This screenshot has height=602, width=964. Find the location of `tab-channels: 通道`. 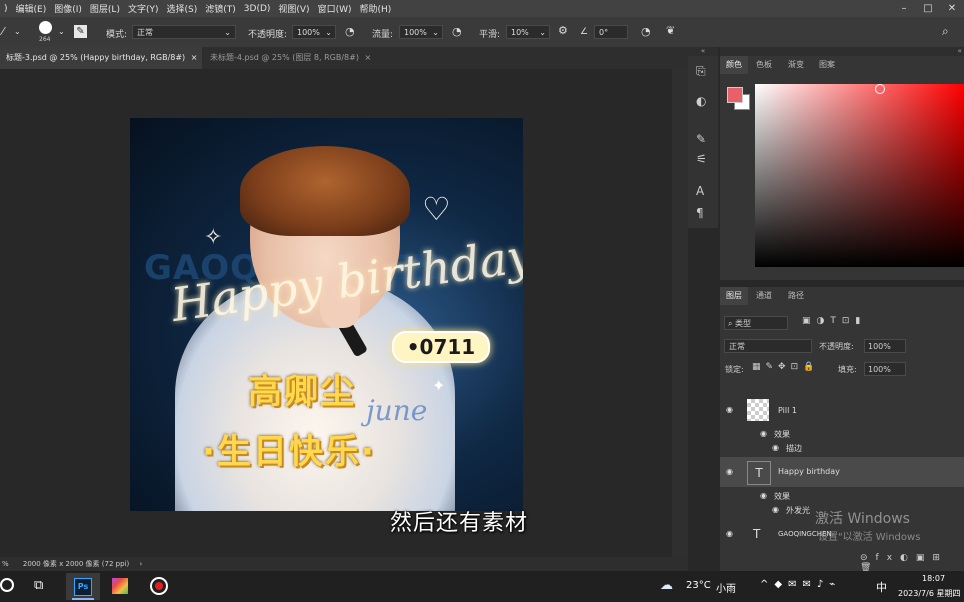

tab-channels: 通道 is located at coordinates (764, 296).